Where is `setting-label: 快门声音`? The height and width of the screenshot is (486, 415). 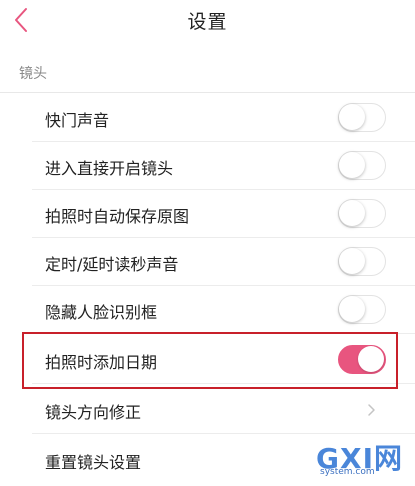 setting-label: 快门声音 is located at coordinates (77, 120).